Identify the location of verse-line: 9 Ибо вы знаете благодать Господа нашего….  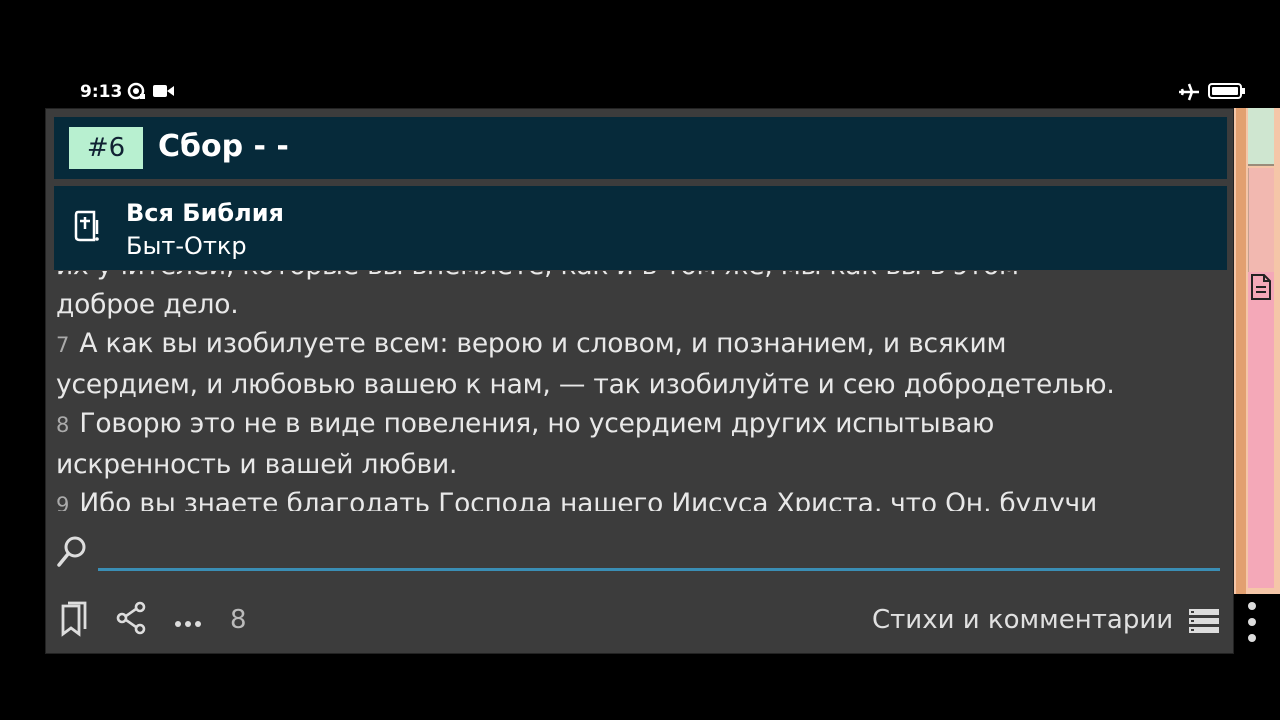
(643, 497).